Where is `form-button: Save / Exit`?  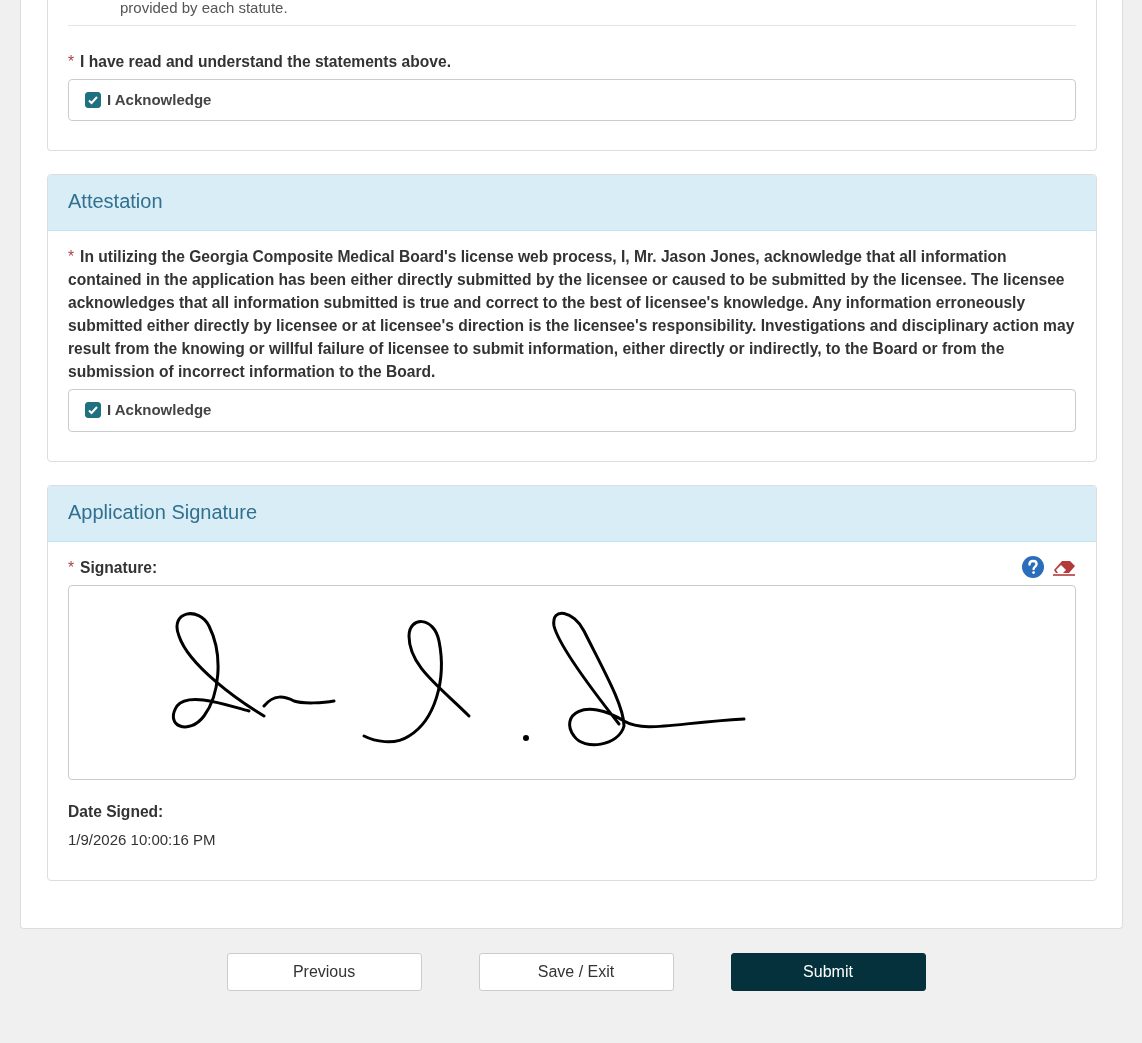 form-button: Save / Exit is located at coordinates (576, 972).